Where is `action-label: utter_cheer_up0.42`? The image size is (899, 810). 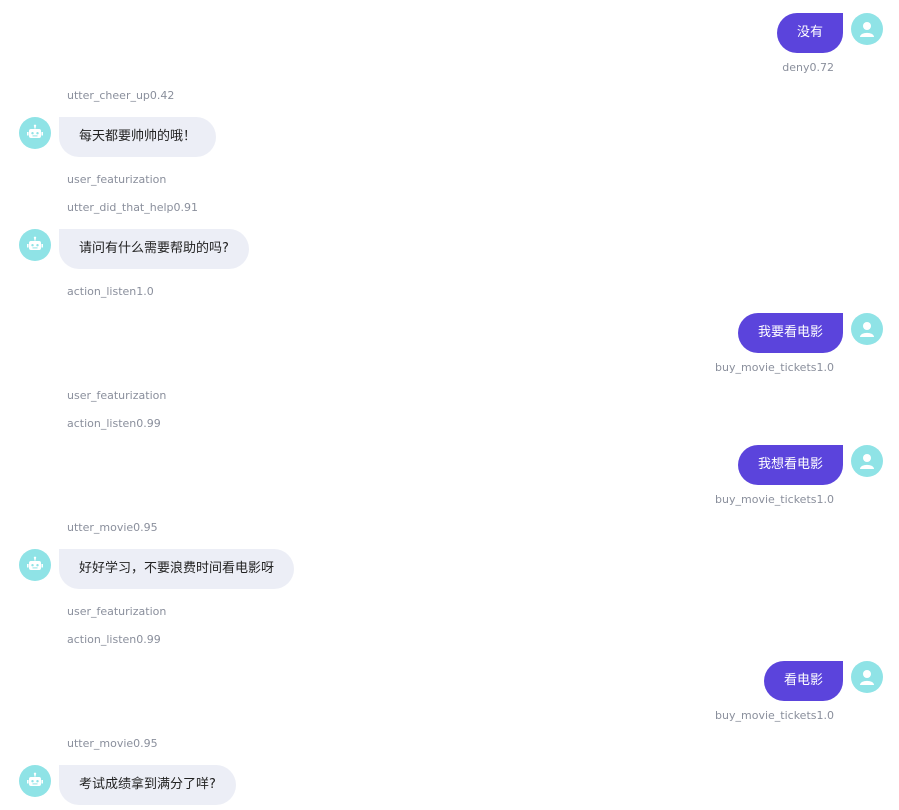 action-label: utter_cheer_up0.42 is located at coordinates (121, 95).